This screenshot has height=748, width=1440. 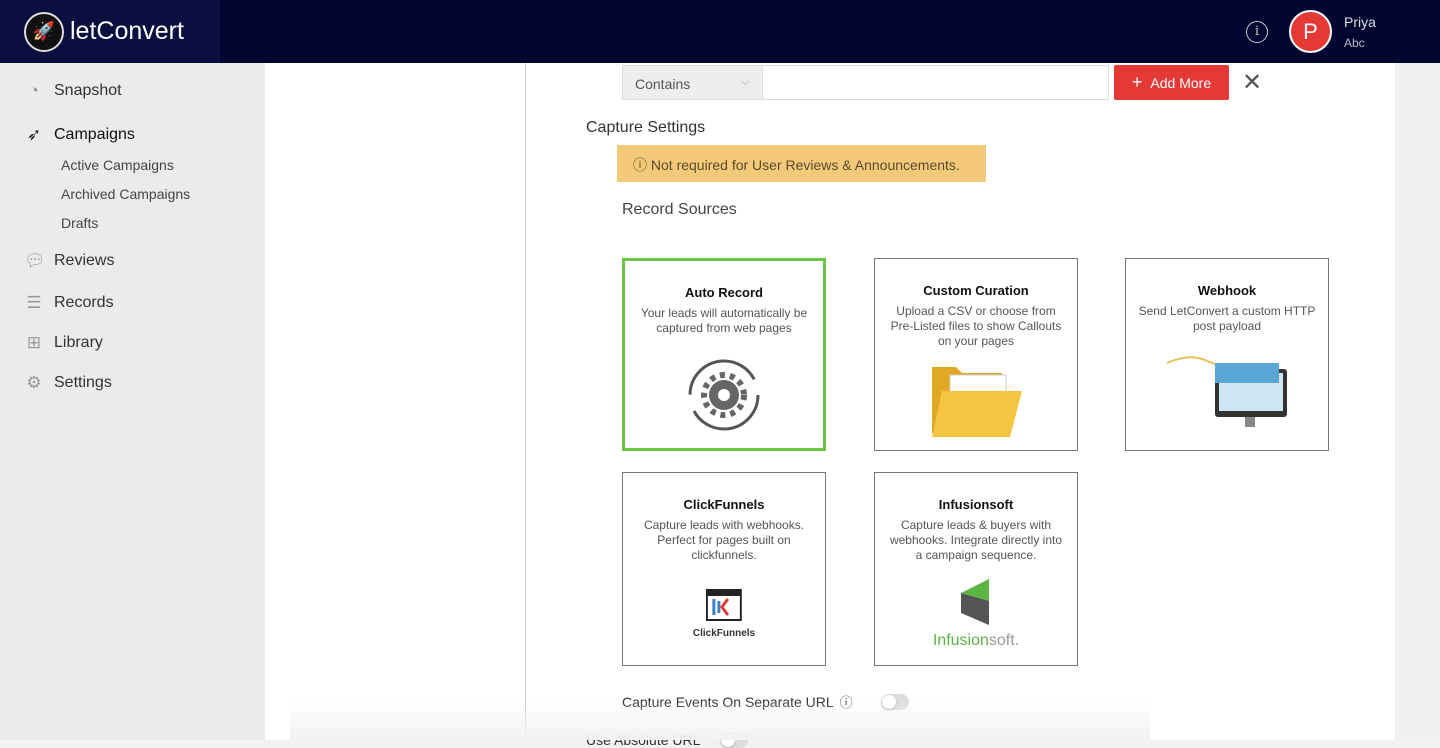 What do you see at coordinates (78, 342) in the screenshot?
I see `sidebar-item-label: Library` at bounding box center [78, 342].